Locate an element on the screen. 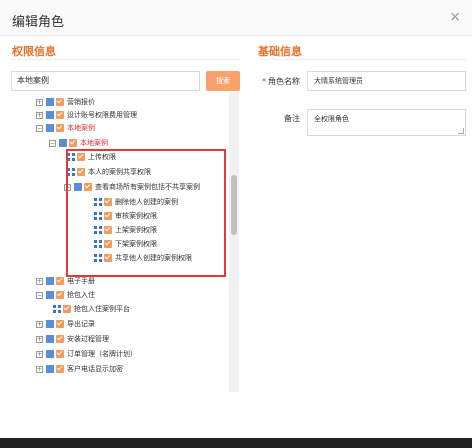 This screenshot has height=448, width=472. role-name-label-text: 角色名称 is located at coordinates (284, 81).